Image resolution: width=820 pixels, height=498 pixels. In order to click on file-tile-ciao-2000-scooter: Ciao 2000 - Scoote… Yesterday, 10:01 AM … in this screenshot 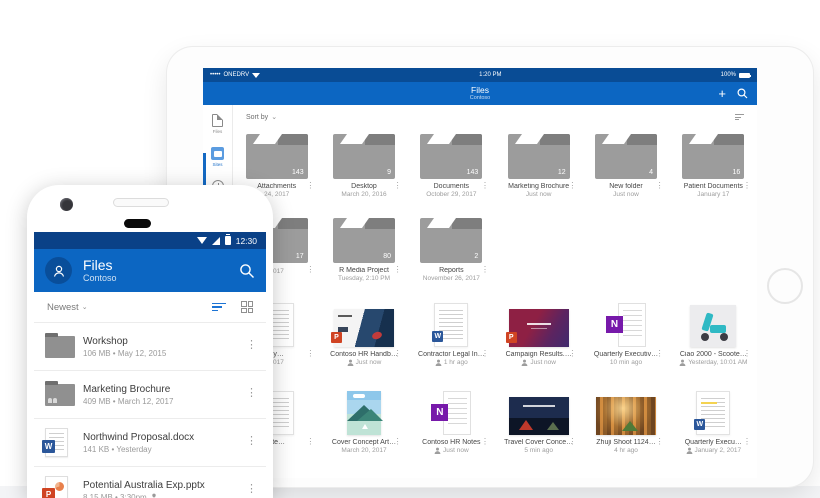, I will do `click(713, 341)`.